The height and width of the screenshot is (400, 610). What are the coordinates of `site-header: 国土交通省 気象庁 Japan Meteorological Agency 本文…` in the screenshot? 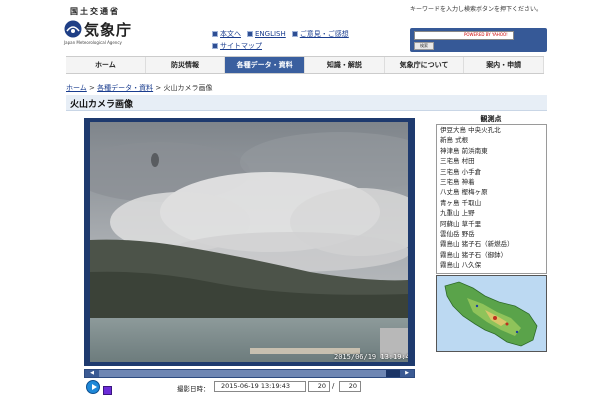 It's located at (305, 28).